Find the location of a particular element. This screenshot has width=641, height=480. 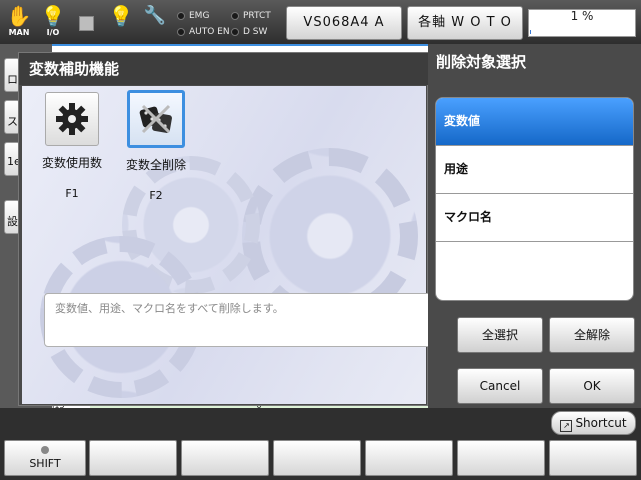

emg-lamp-icon is located at coordinates (181, 16).